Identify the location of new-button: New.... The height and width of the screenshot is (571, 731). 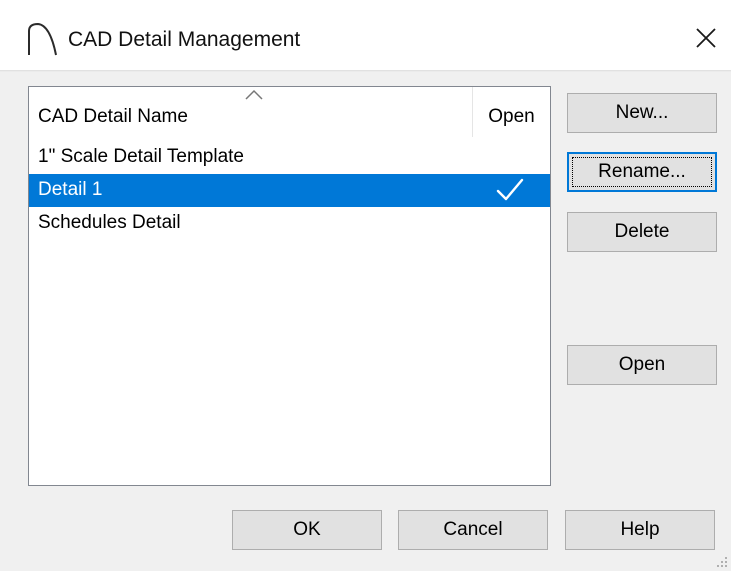
(642, 113).